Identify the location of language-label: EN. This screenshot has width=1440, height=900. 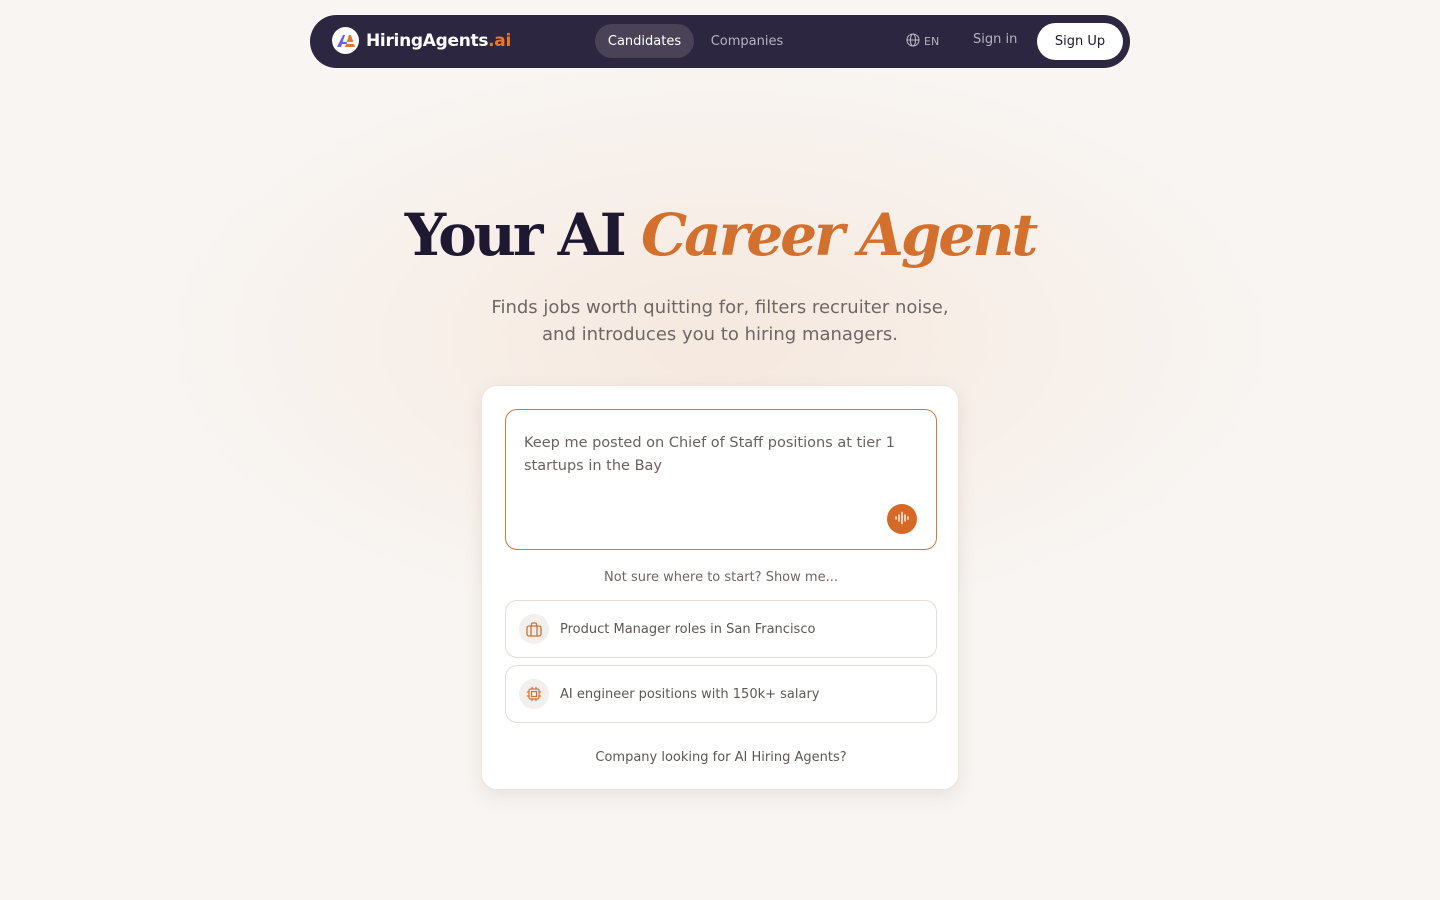
(932, 41).